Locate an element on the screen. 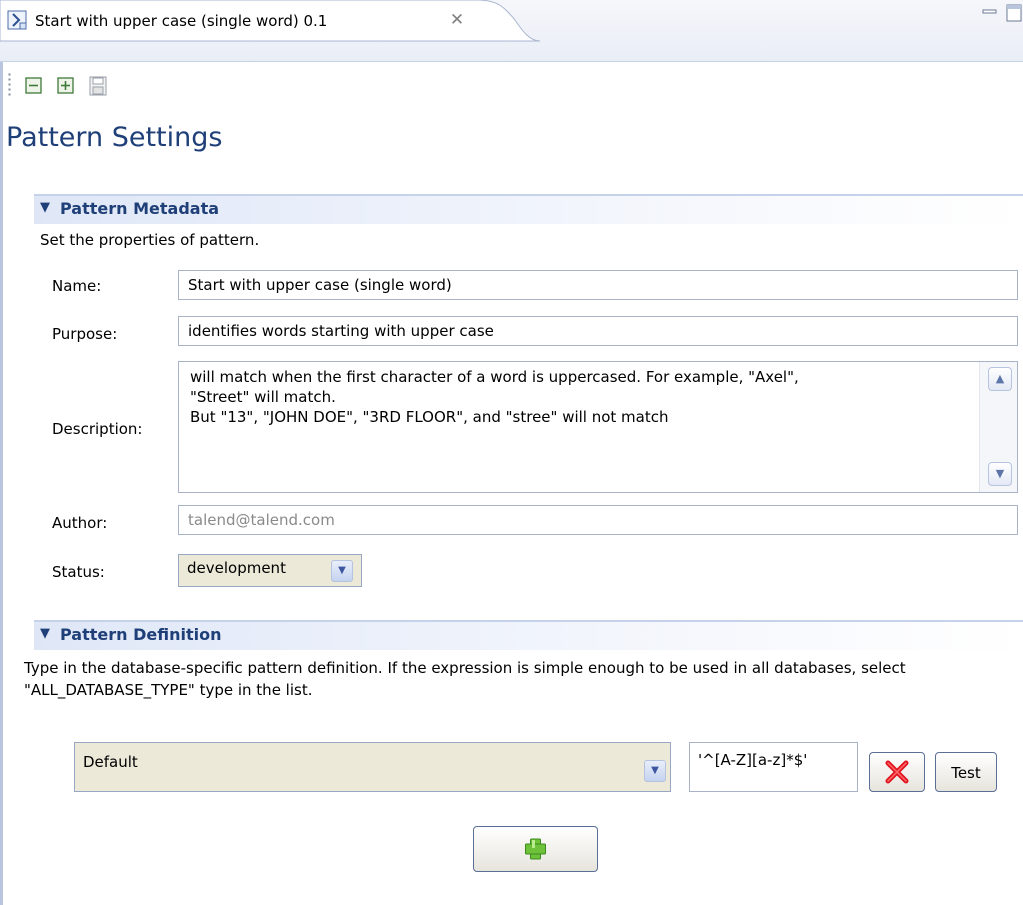 This screenshot has height=905, width=1023. database-type-select: Default ▼ is located at coordinates (372, 767).